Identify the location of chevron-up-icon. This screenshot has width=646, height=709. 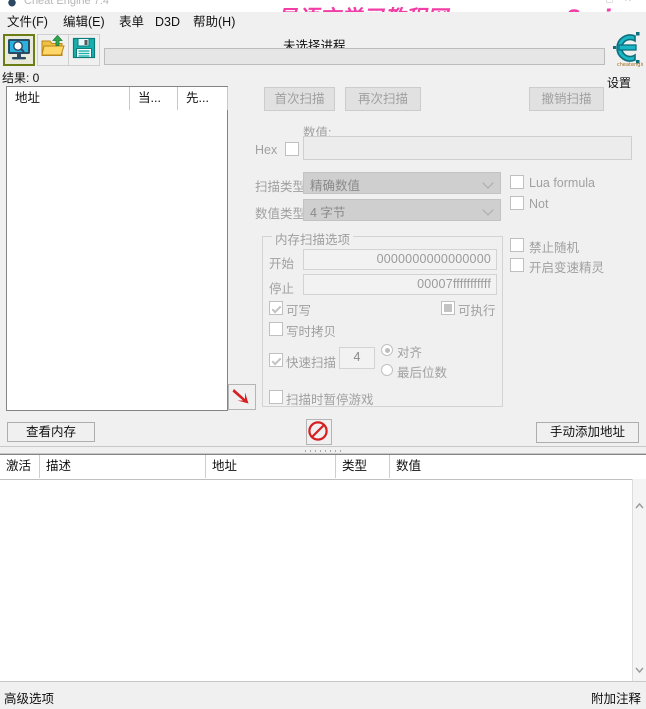
(639, 506).